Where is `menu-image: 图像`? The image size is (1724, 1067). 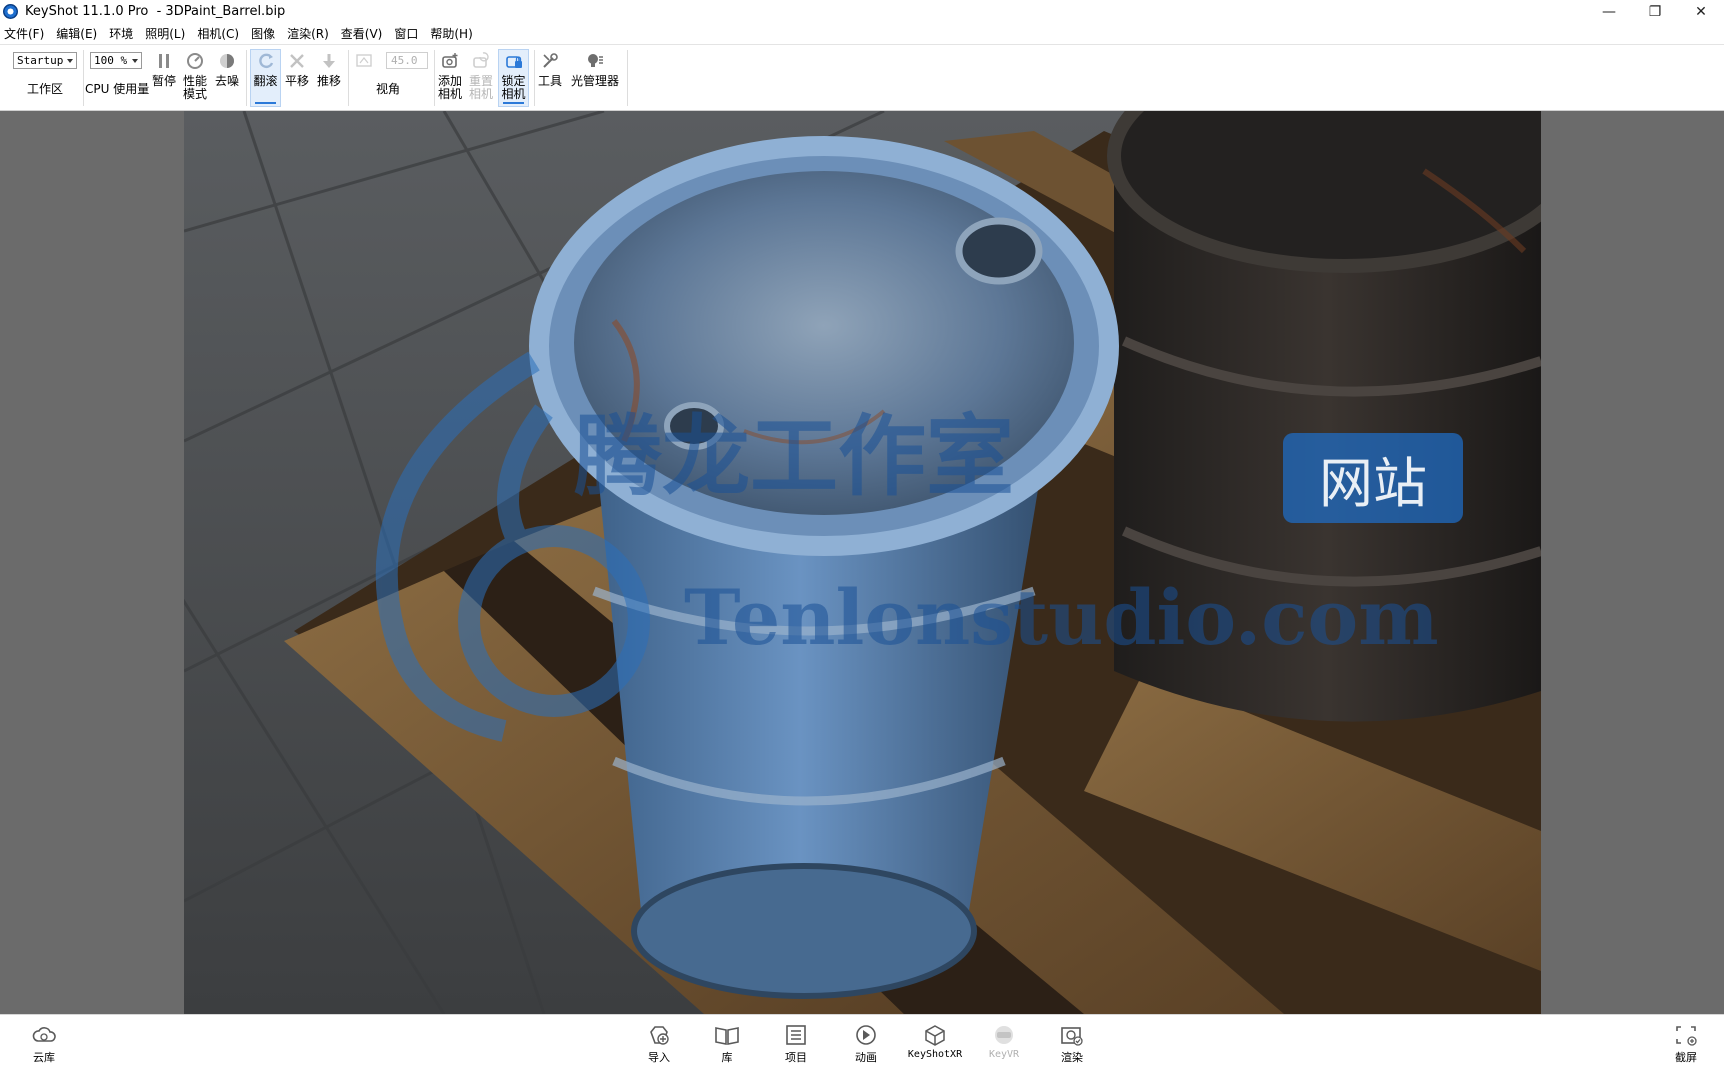 menu-image: 图像 is located at coordinates (263, 33).